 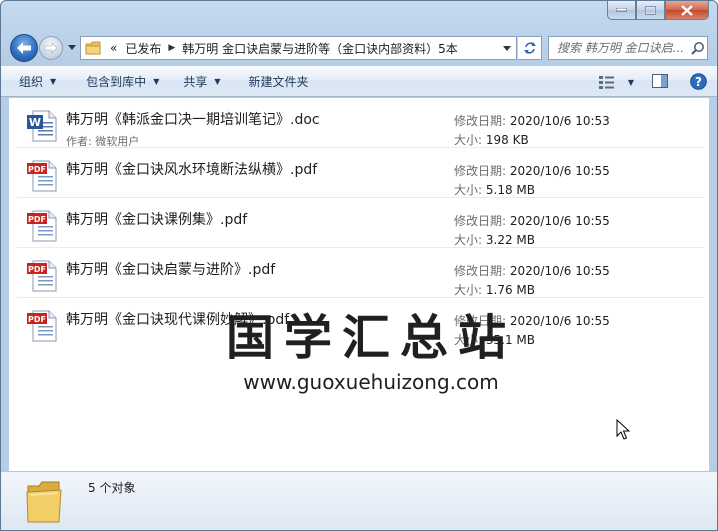 What do you see at coordinates (116, 82) in the screenshot?
I see `include-in-library-label: 包含到库中` at bounding box center [116, 82].